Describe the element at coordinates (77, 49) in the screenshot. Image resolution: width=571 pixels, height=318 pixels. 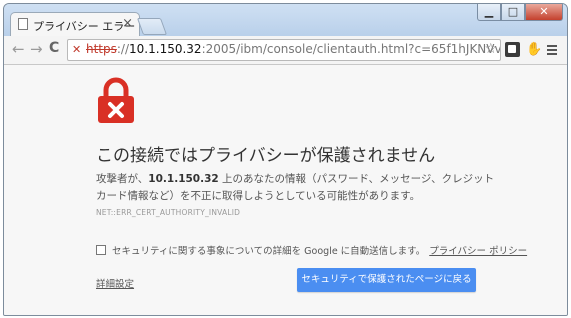
I see `insecure-lock-icon: ✕` at that location.